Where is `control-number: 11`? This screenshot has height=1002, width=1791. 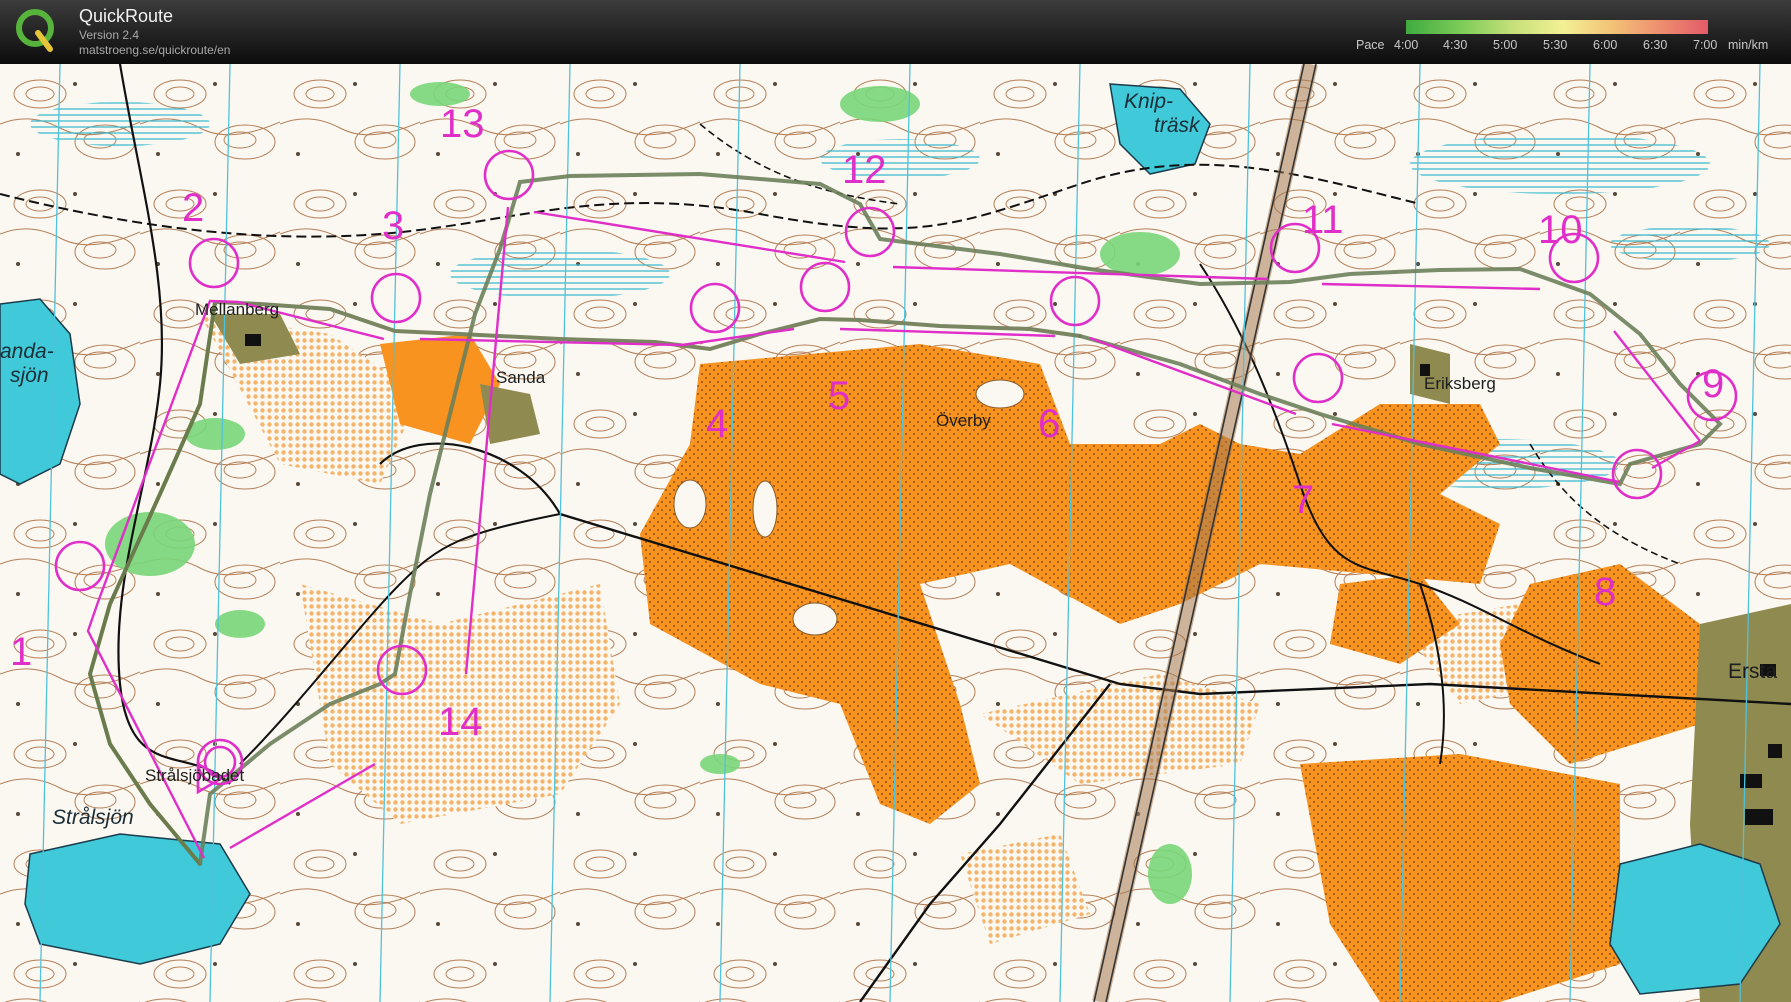
control-number: 11 is located at coordinates (1323, 220).